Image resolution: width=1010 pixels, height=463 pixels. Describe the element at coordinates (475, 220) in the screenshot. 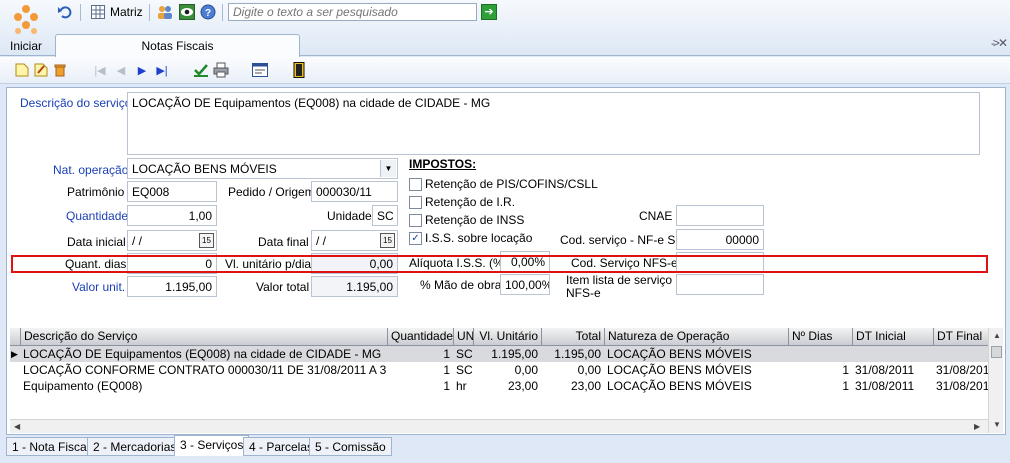

I see `ret-inss-label: Retenção de INSS` at that location.